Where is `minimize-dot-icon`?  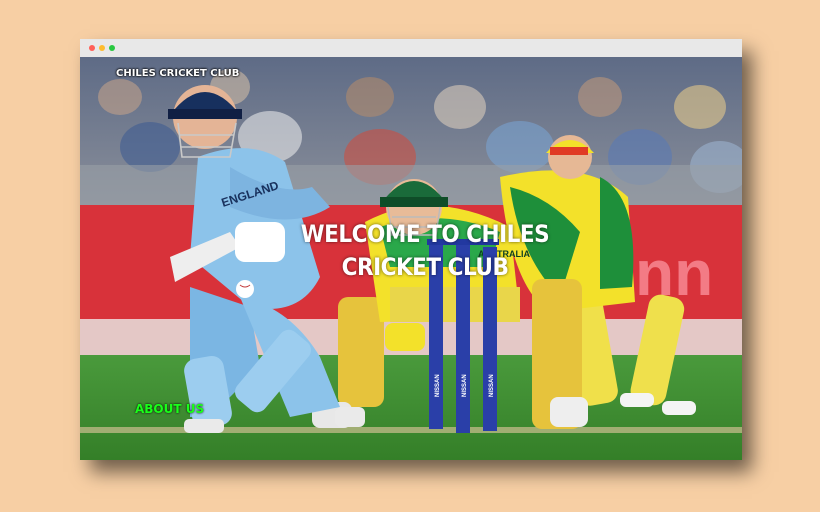
minimize-dot-icon is located at coordinates (102, 48).